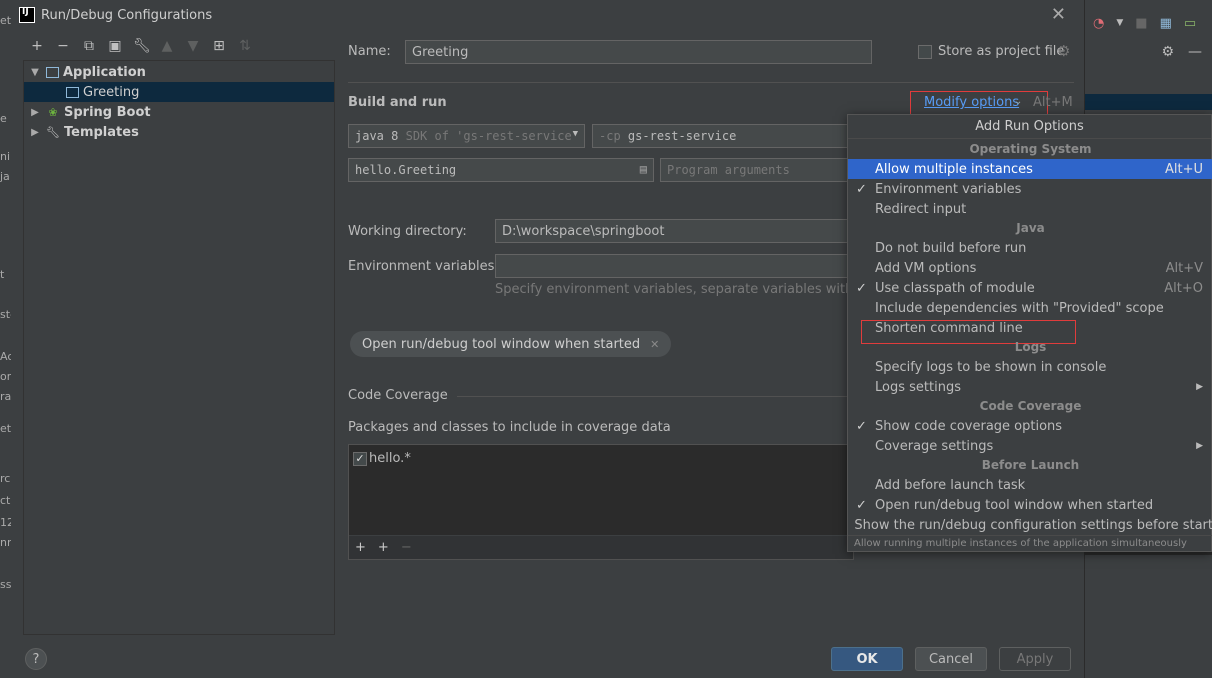 This screenshot has height=678, width=1212. I want to click on option-coverage-settings: Coverage settings ▶, so click(1030, 446).